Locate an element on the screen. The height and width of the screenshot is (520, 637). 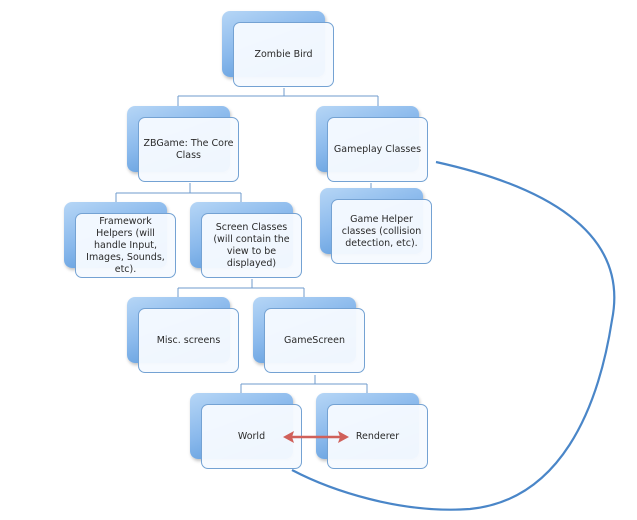
node-renderer: Renderer is located at coordinates (373, 432).